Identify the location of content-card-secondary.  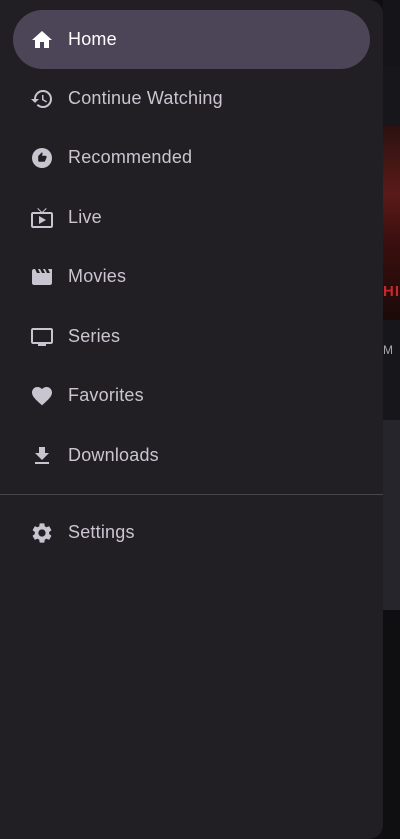
(391, 515).